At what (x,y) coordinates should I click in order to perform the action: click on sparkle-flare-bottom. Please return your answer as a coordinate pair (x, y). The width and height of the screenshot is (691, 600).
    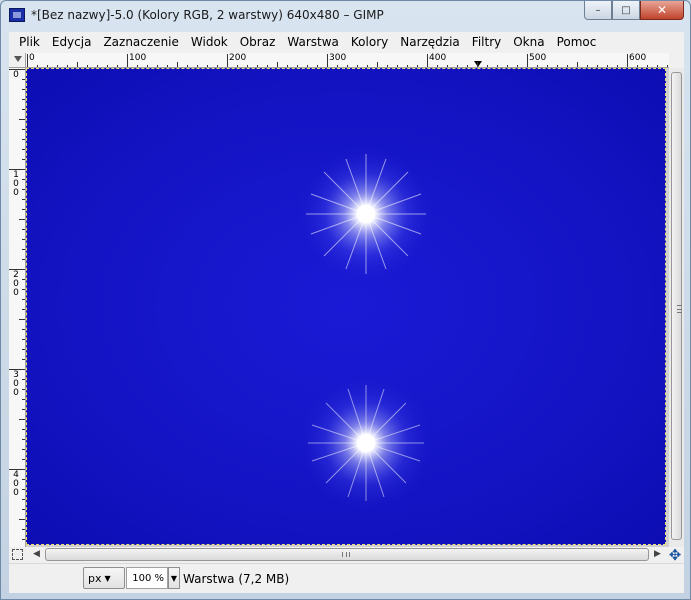
    Looking at the image, I should click on (366, 443).